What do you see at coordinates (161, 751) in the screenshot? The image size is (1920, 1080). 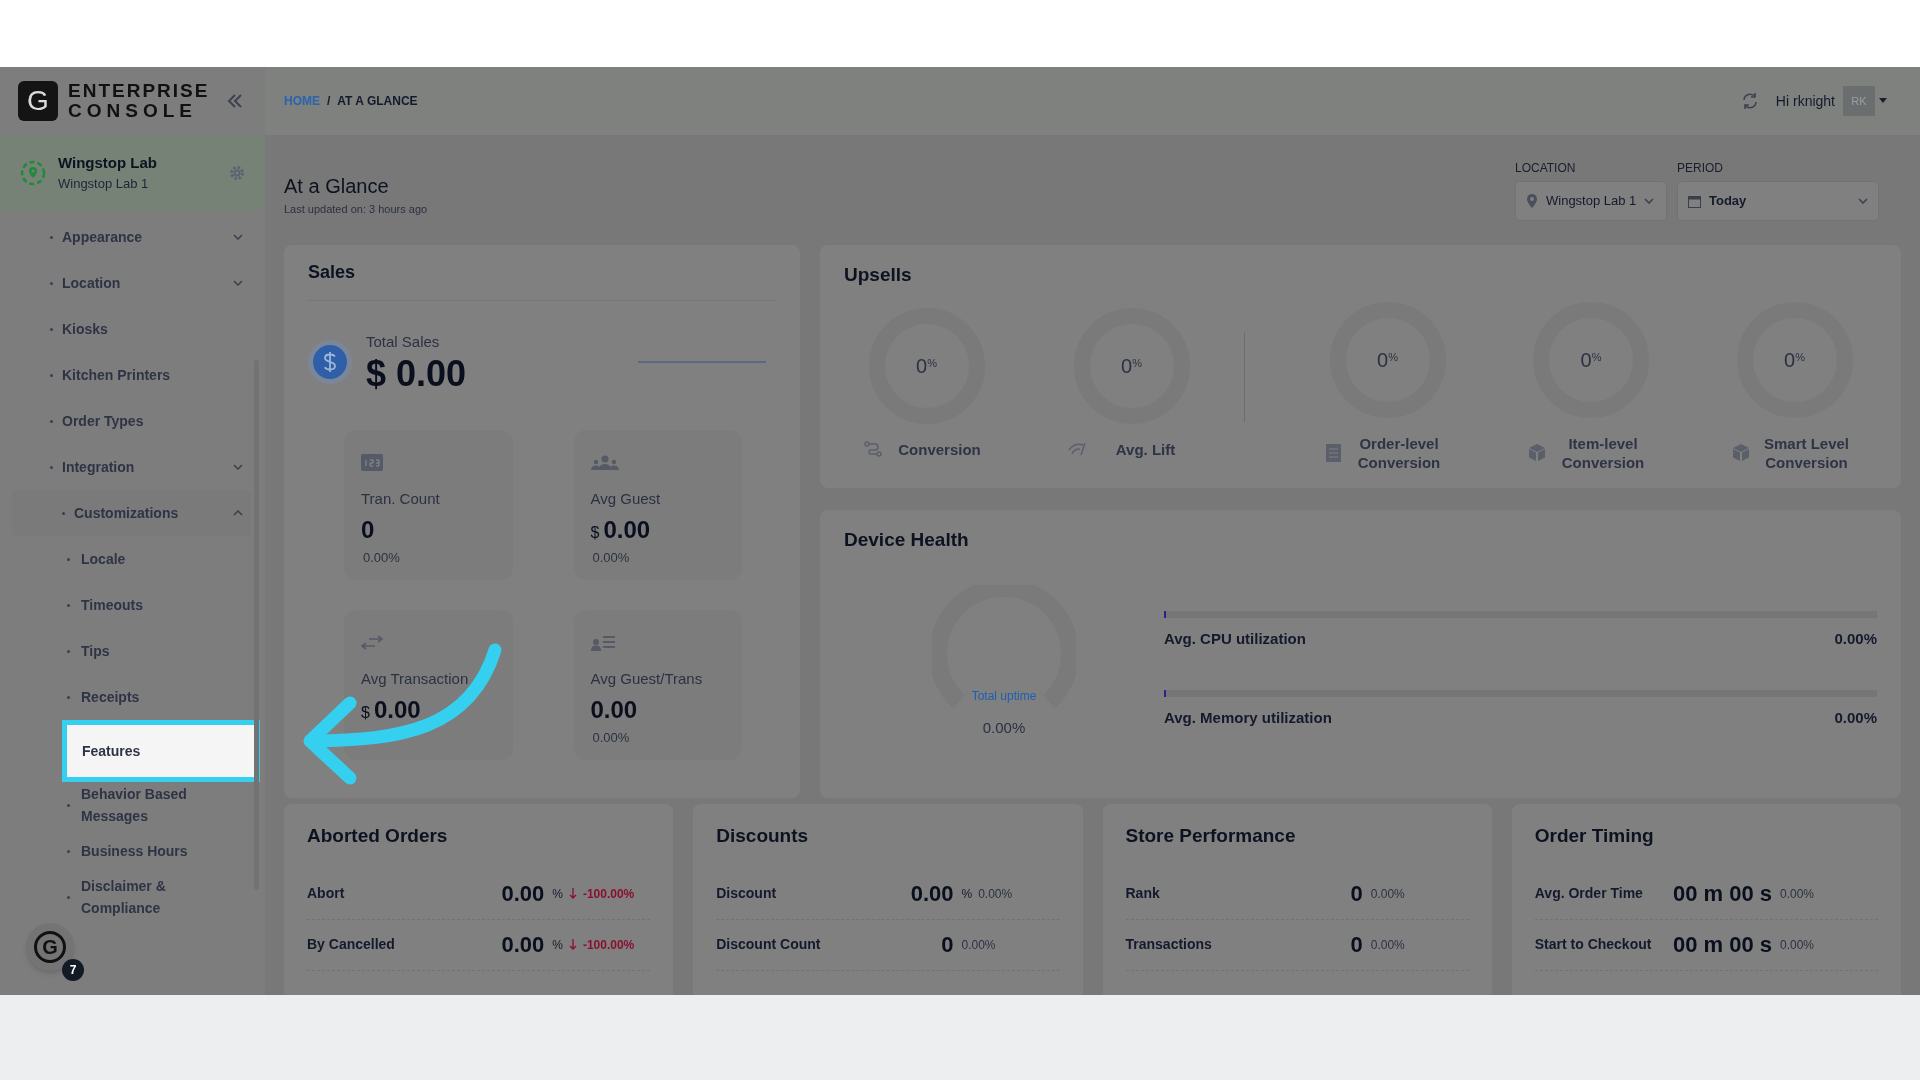 I see `sidebar-item: Features` at bounding box center [161, 751].